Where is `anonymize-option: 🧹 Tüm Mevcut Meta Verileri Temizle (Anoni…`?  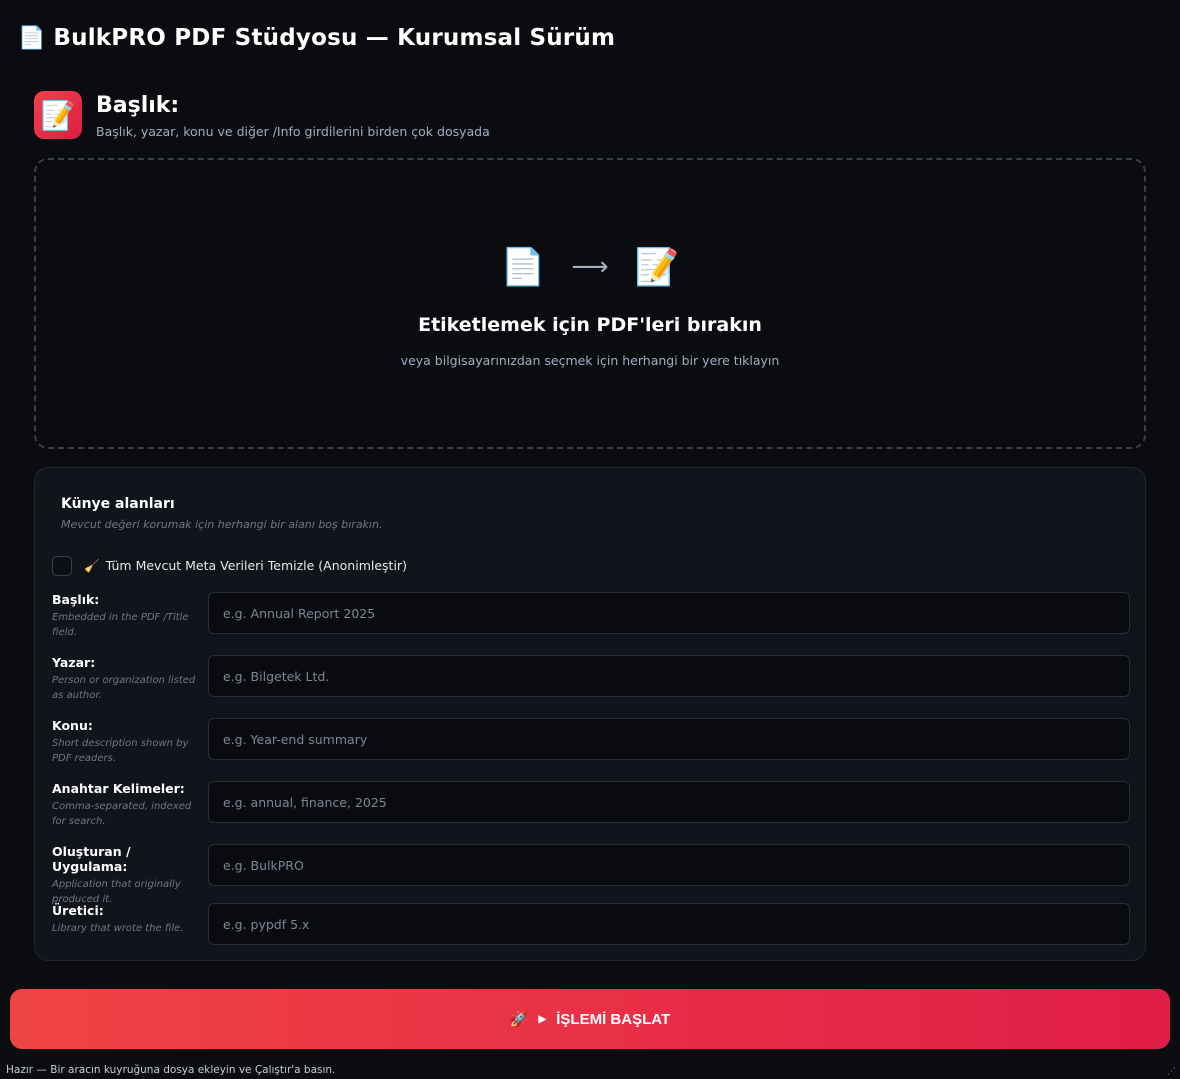 anonymize-option: 🧹 Tüm Mevcut Meta Verileri Temizle (Anoni… is located at coordinates (229, 566).